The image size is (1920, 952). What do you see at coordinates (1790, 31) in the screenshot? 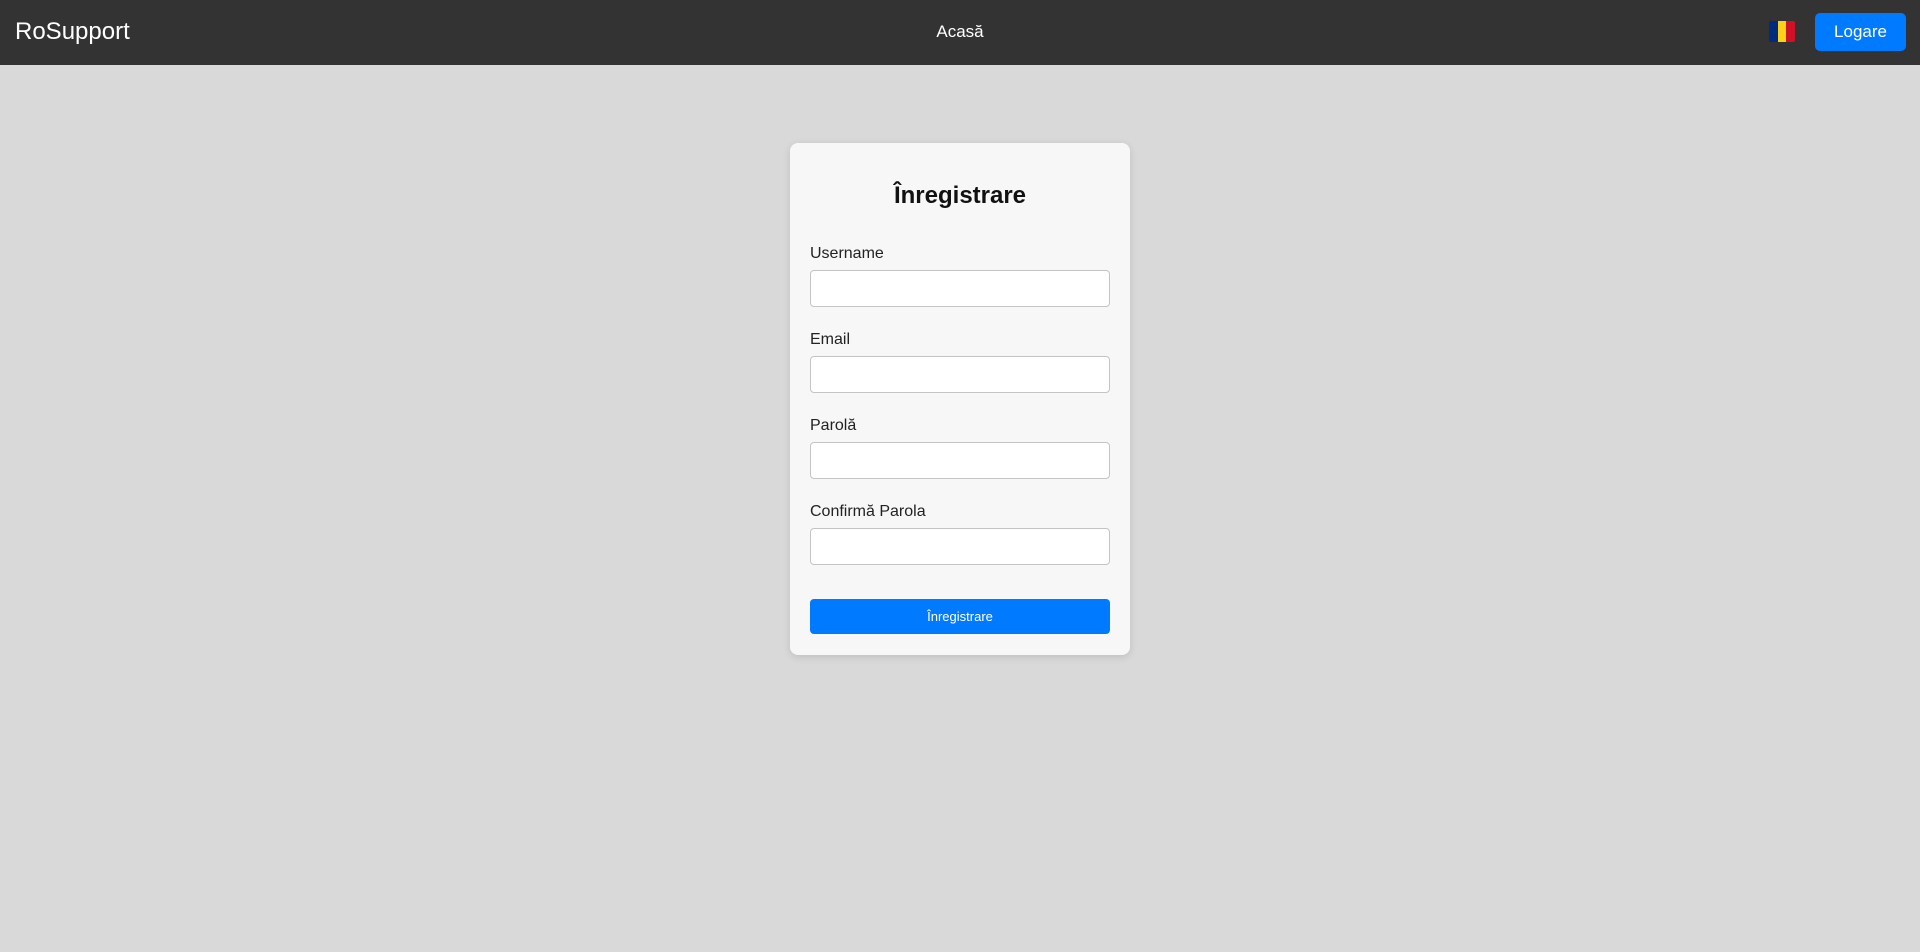
I see `flag-stripe-red` at bounding box center [1790, 31].